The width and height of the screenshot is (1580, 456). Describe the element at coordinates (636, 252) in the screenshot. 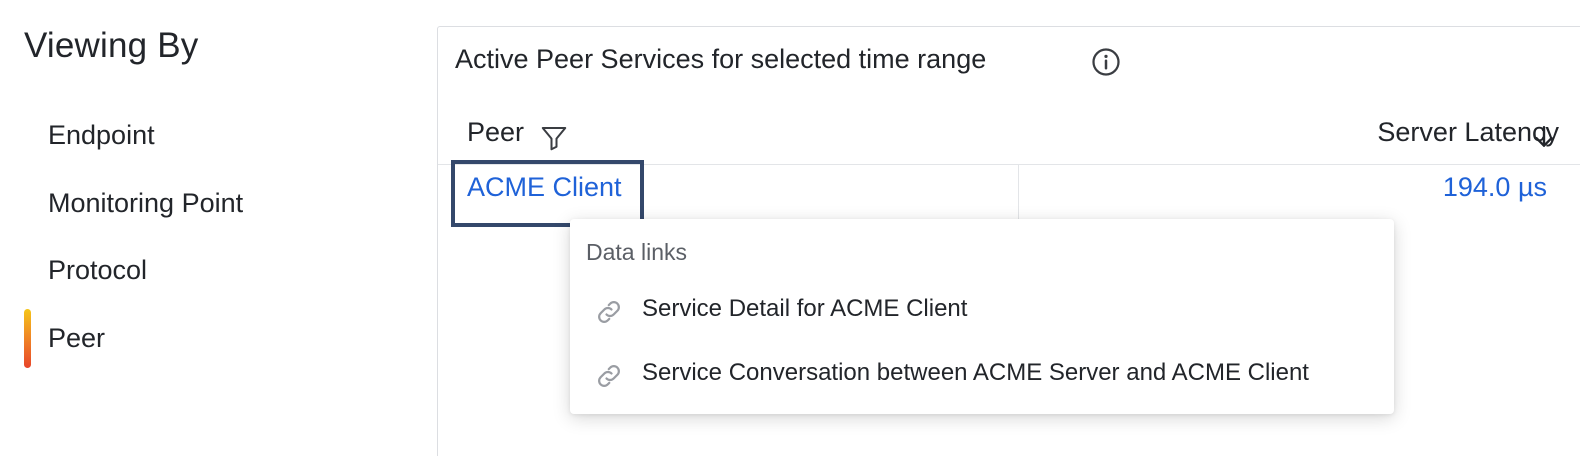

I see `data-links-heading: Data links` at that location.